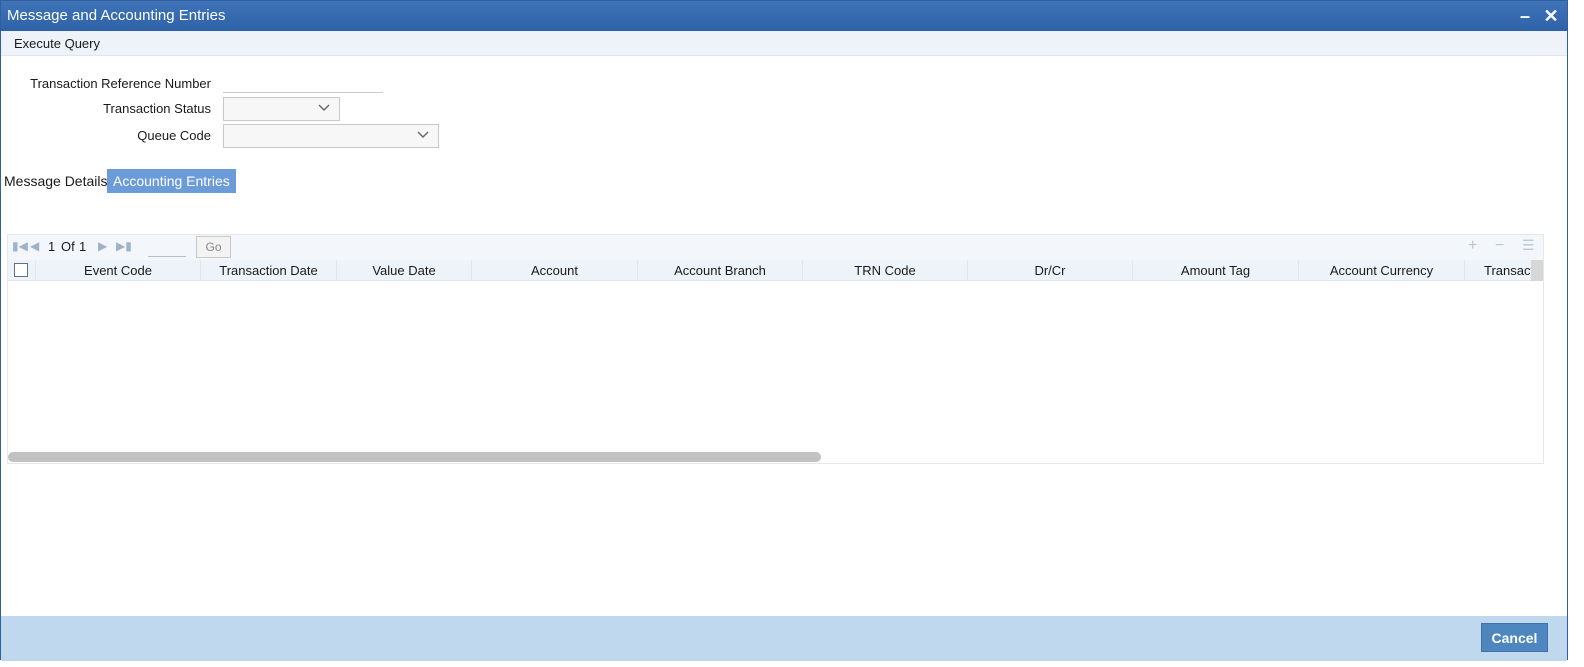  What do you see at coordinates (1499, 246) in the screenshot?
I see `delete-row-icon: −` at bounding box center [1499, 246].